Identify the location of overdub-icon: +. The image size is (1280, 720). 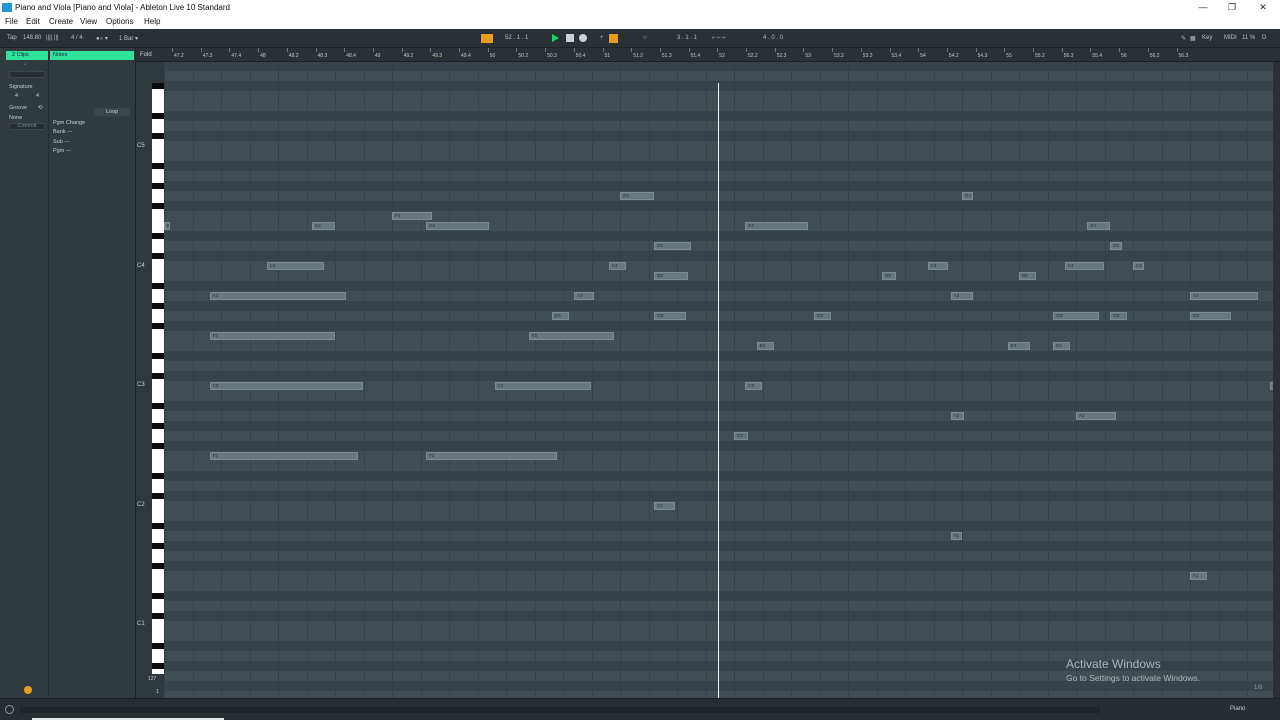
(602, 38).